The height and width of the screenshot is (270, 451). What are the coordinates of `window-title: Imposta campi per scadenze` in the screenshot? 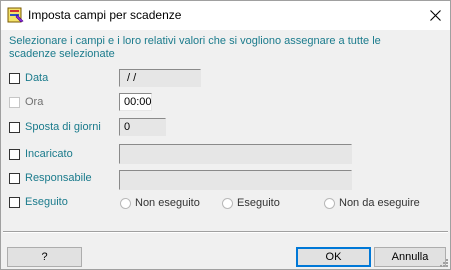 It's located at (105, 15).